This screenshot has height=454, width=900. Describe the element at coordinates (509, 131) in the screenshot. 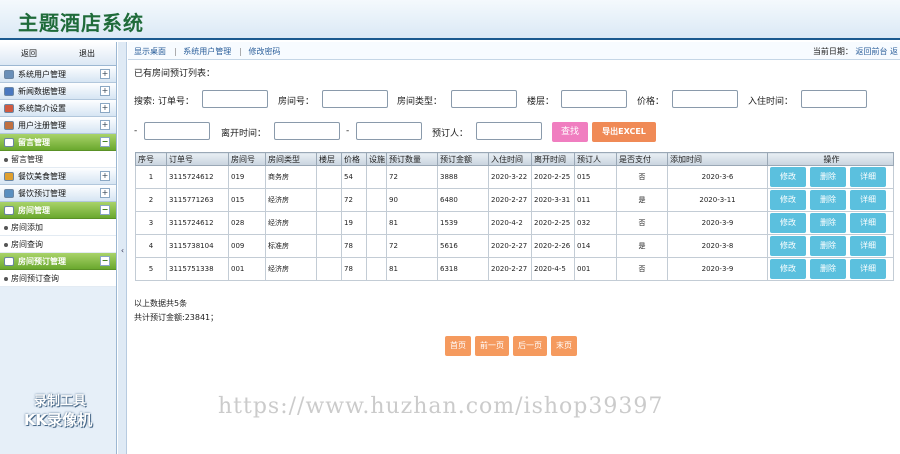

I see `booker-input` at that location.